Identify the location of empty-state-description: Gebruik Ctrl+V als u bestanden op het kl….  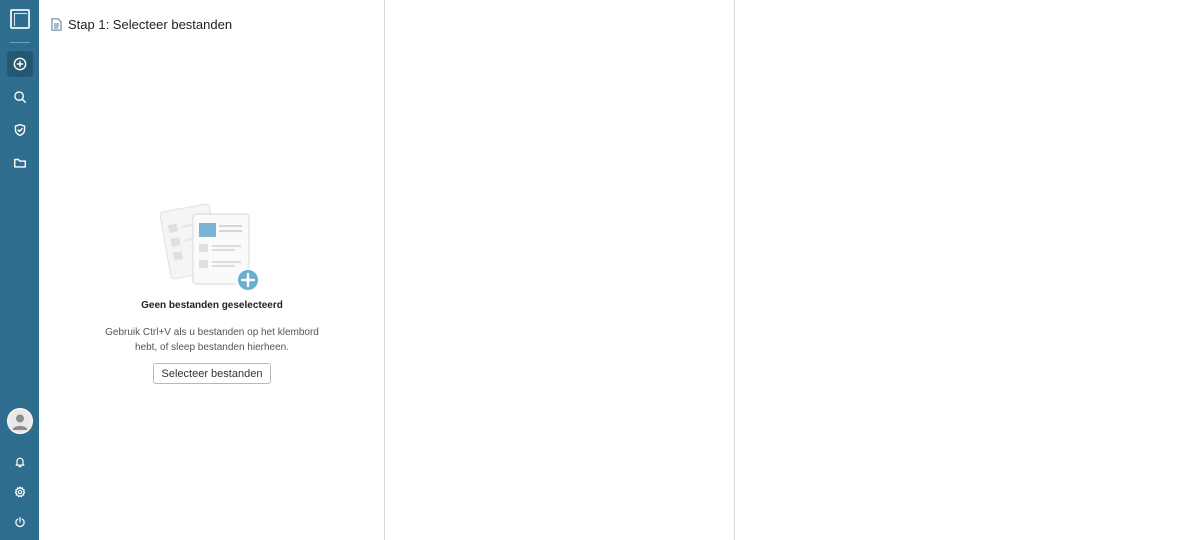
(212, 340).